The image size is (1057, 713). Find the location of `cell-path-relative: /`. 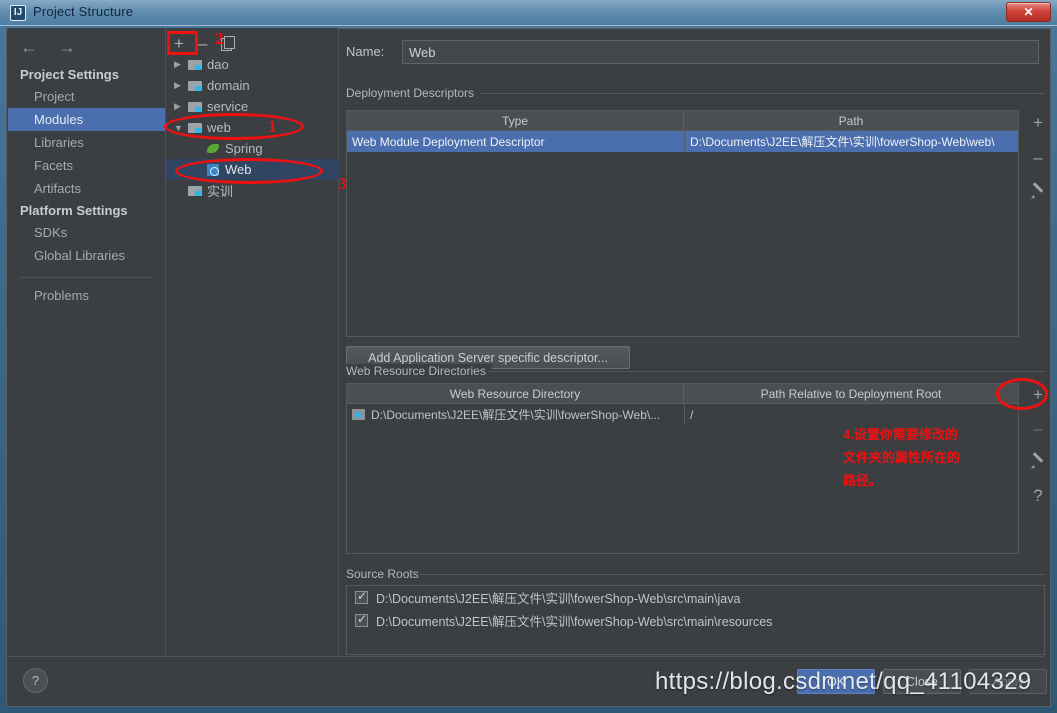

cell-path-relative: / is located at coordinates (851, 414).